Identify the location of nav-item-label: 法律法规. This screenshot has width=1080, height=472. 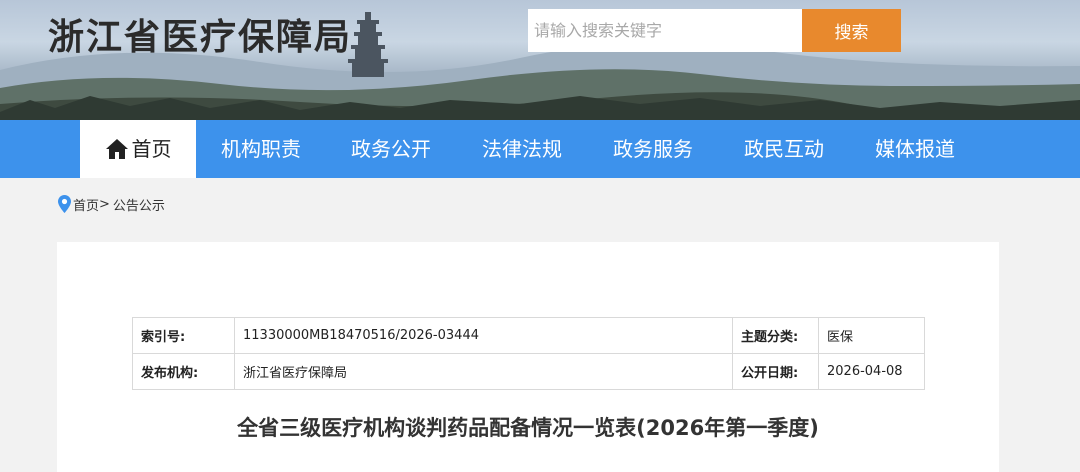
(522, 149).